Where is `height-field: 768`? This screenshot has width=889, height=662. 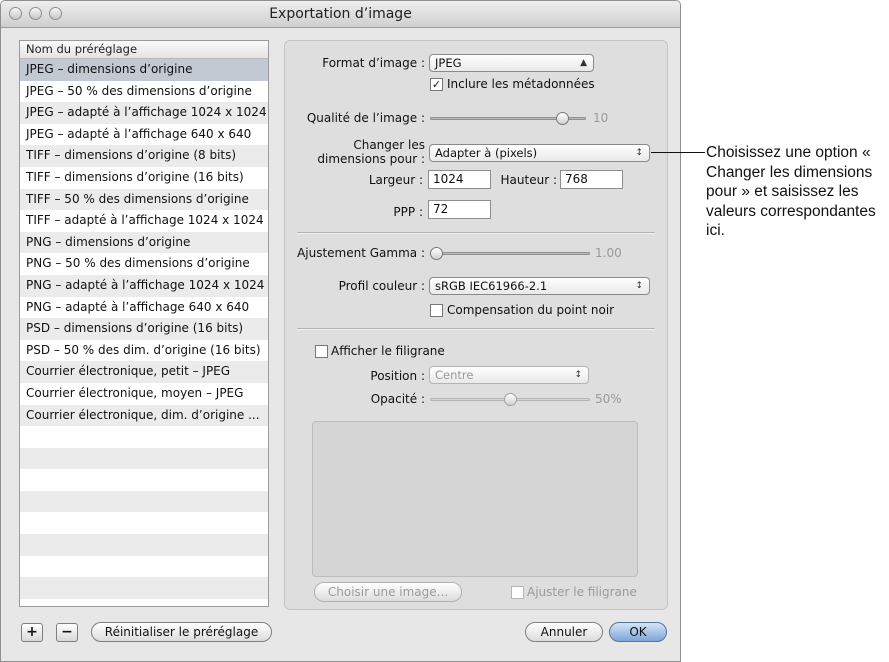
height-field: 768 is located at coordinates (591, 179).